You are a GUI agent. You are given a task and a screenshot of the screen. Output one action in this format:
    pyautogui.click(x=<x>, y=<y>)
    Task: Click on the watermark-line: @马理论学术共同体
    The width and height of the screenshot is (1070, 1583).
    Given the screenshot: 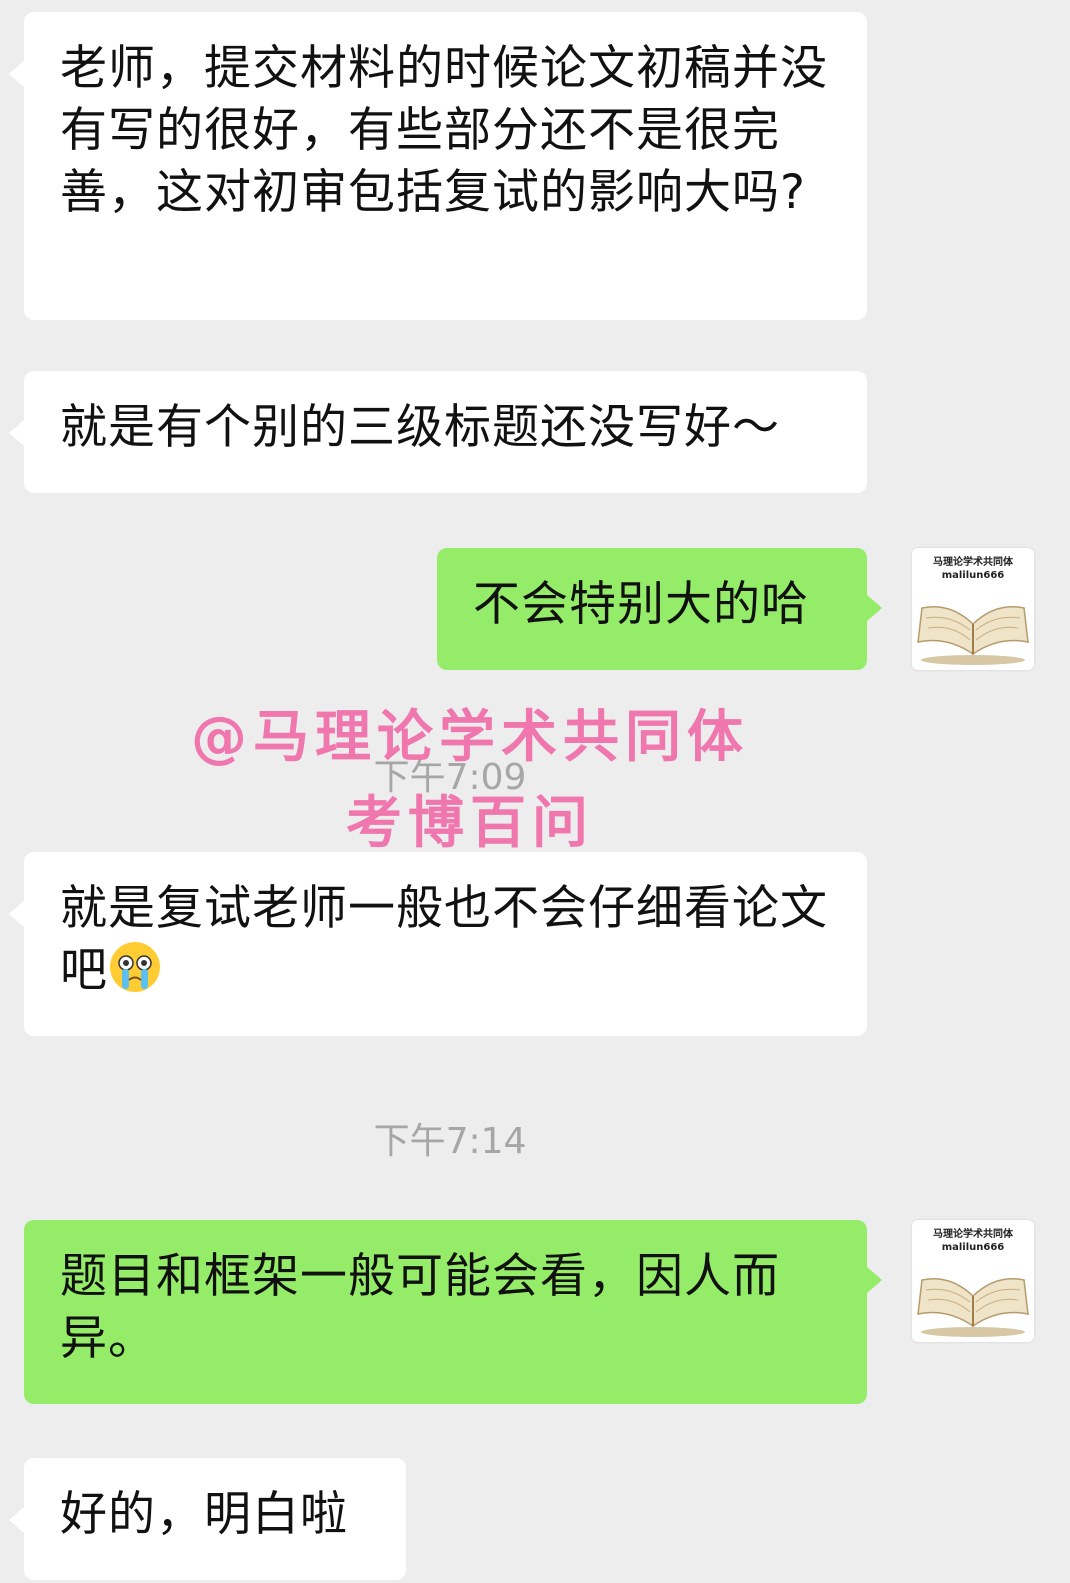 What is the action you would take?
    pyautogui.click(x=470, y=737)
    